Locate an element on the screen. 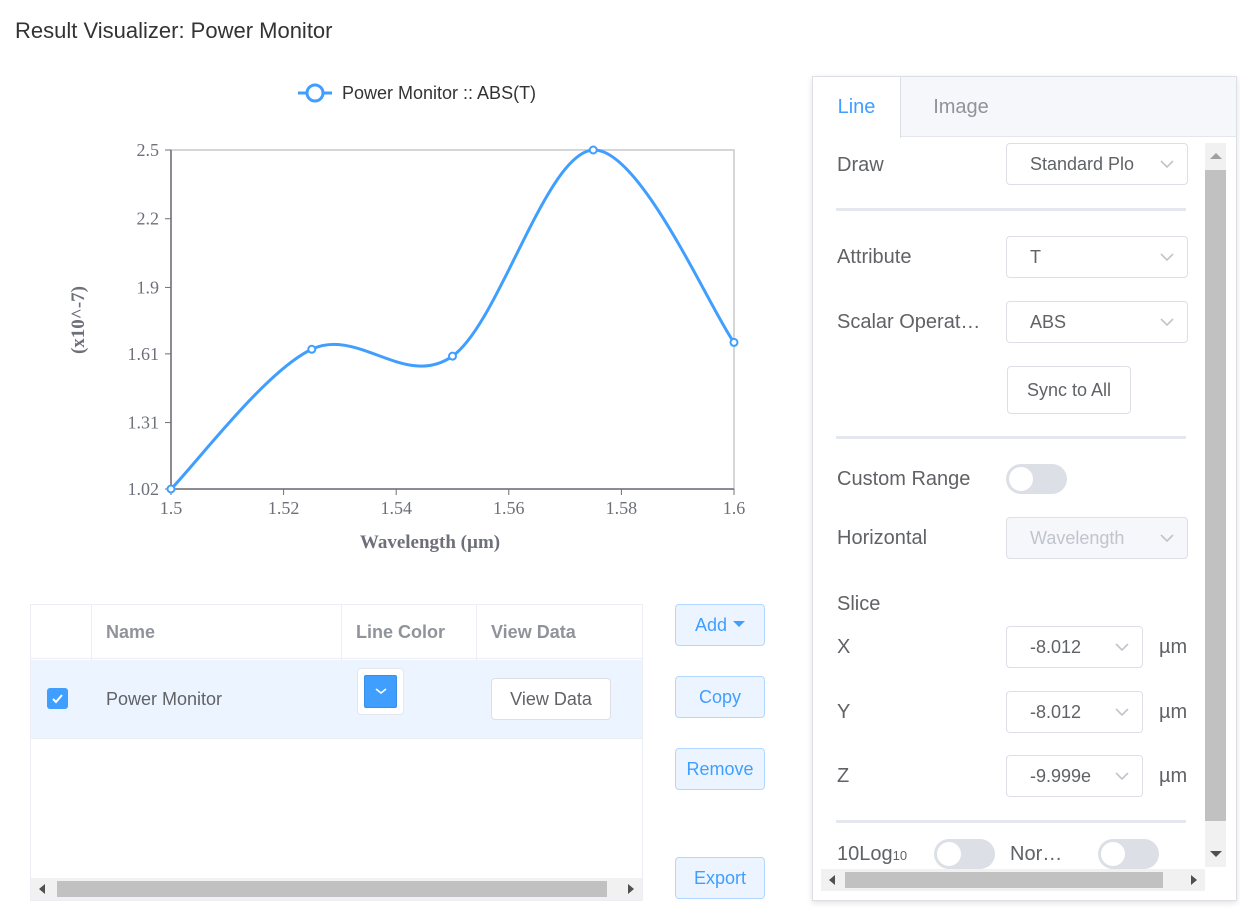 The width and height of the screenshot is (1240, 910). add-button: Add is located at coordinates (720, 625).